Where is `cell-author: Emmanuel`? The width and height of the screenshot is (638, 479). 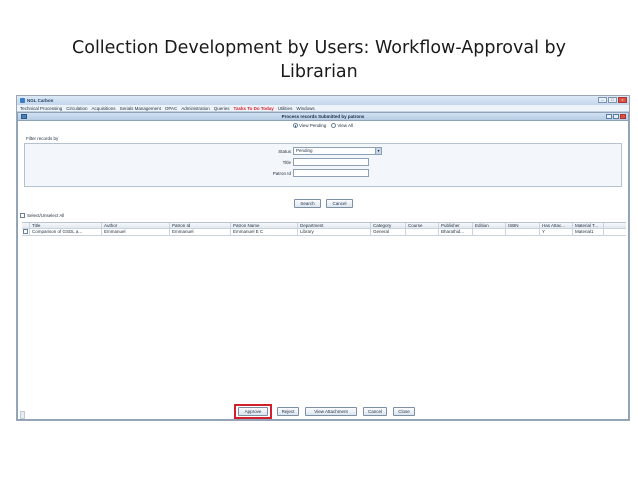
cell-author: Emmanuel is located at coordinates (136, 232).